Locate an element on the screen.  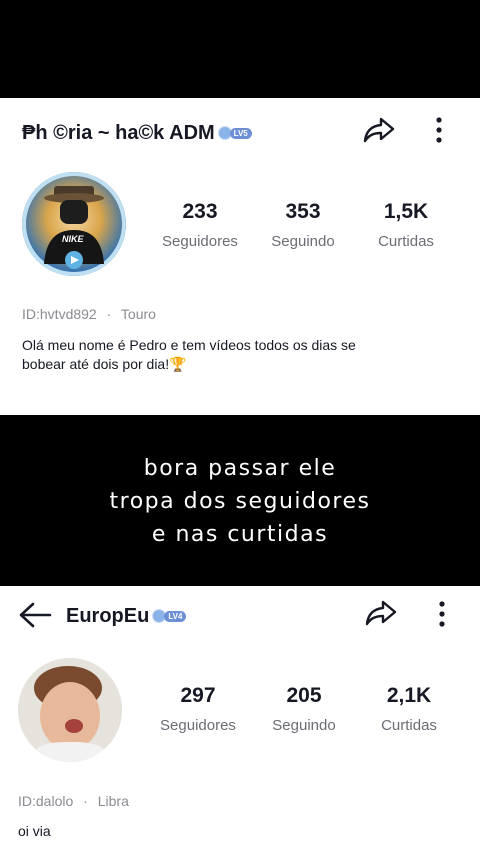
zodiac-sign: Touro is located at coordinates (138, 314).